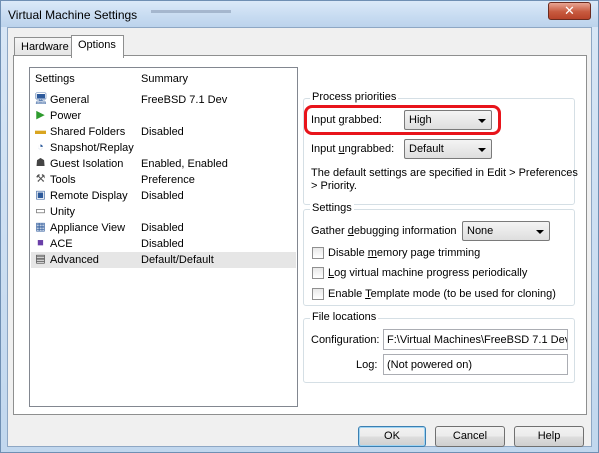  I want to click on group-title-settings: Settings, so click(332, 208).